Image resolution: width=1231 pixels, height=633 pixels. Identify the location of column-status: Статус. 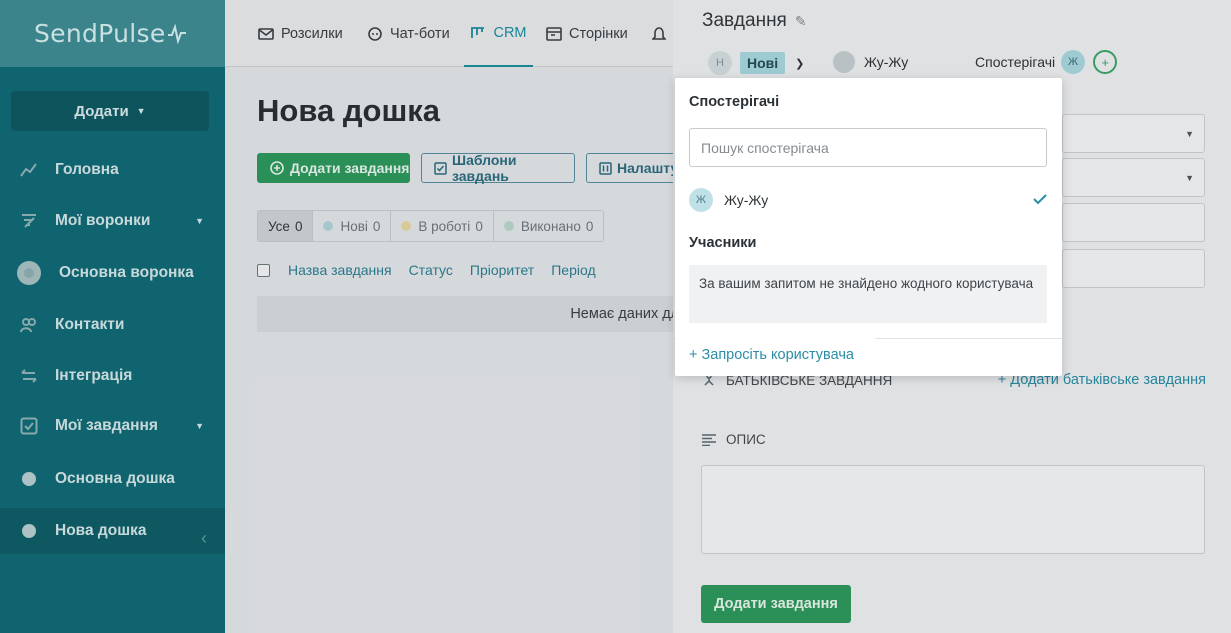
(431, 270).